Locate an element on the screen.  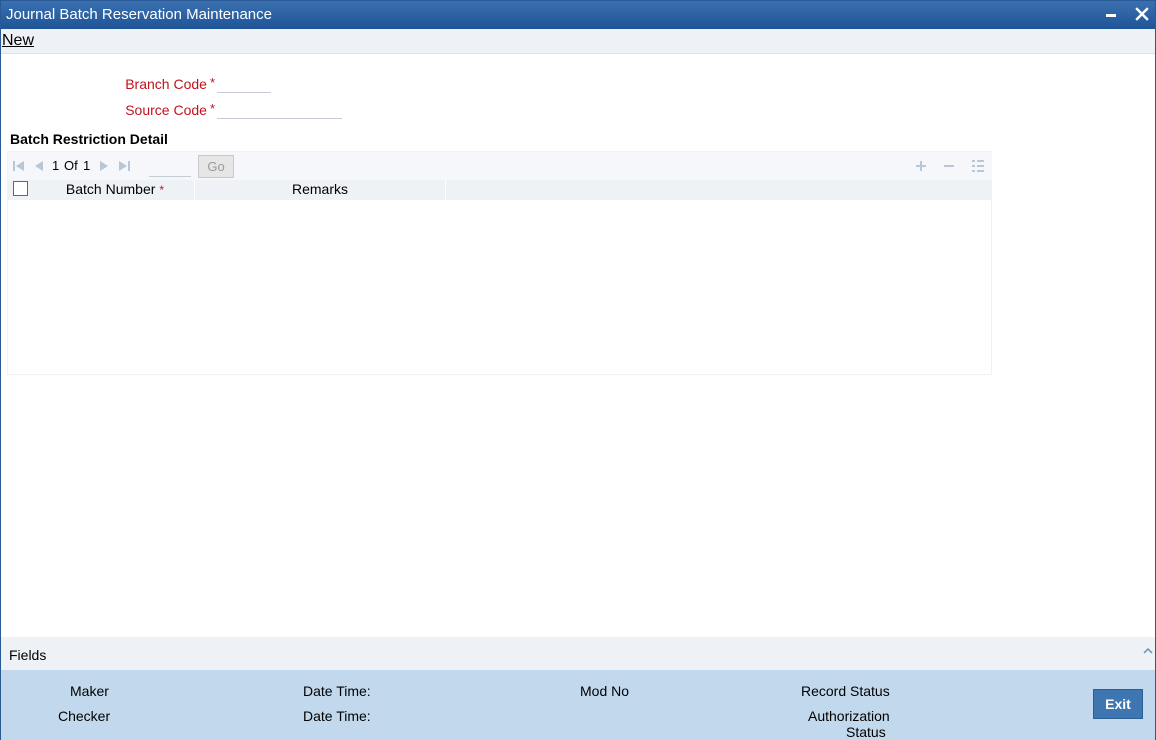
current-page: 1 is located at coordinates (56, 165).